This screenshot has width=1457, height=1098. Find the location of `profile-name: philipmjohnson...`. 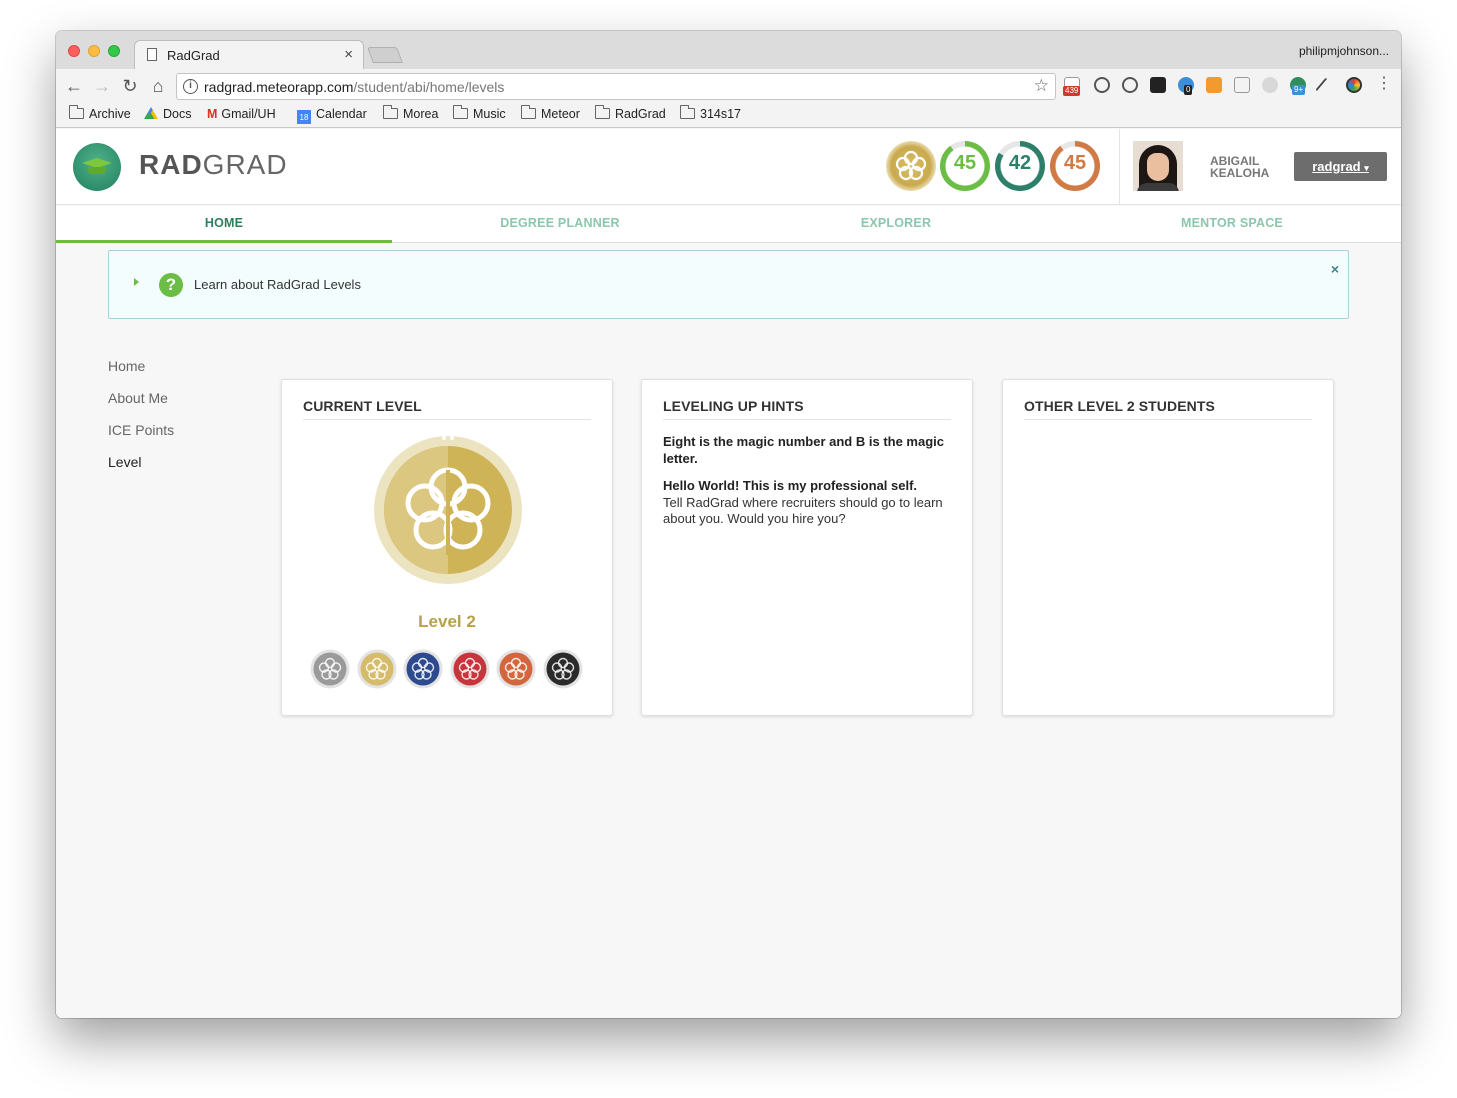

profile-name: philipmjohnson... is located at coordinates (1344, 51).